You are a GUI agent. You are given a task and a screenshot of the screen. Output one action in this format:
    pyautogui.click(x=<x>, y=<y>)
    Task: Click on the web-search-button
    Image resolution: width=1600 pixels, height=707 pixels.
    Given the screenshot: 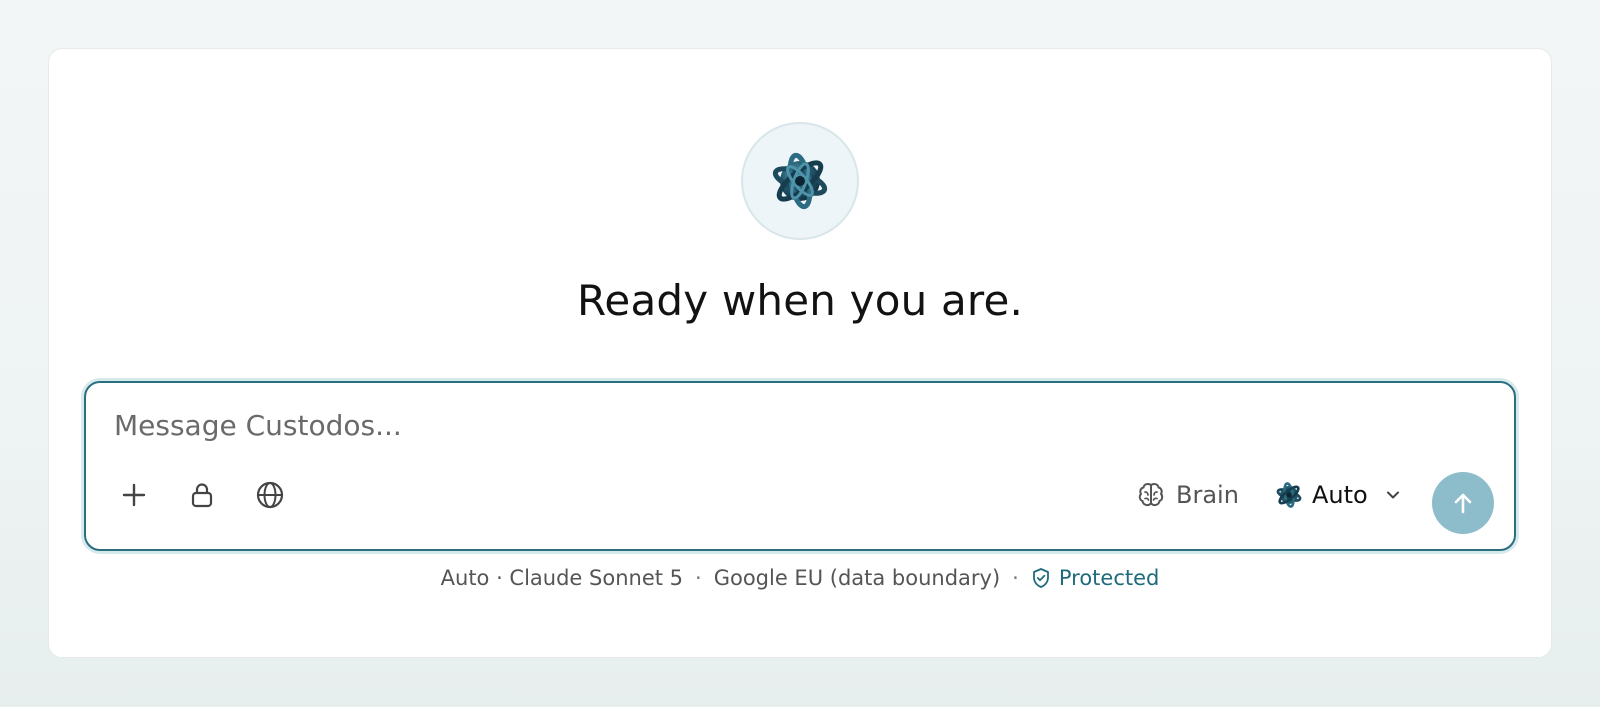 What is the action you would take?
    pyautogui.click(x=270, y=495)
    